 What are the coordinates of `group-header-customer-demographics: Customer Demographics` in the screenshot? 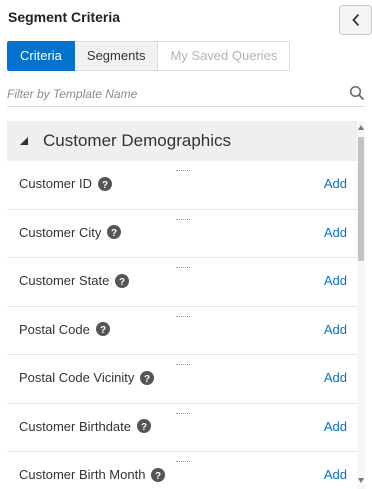 It's located at (182, 141).